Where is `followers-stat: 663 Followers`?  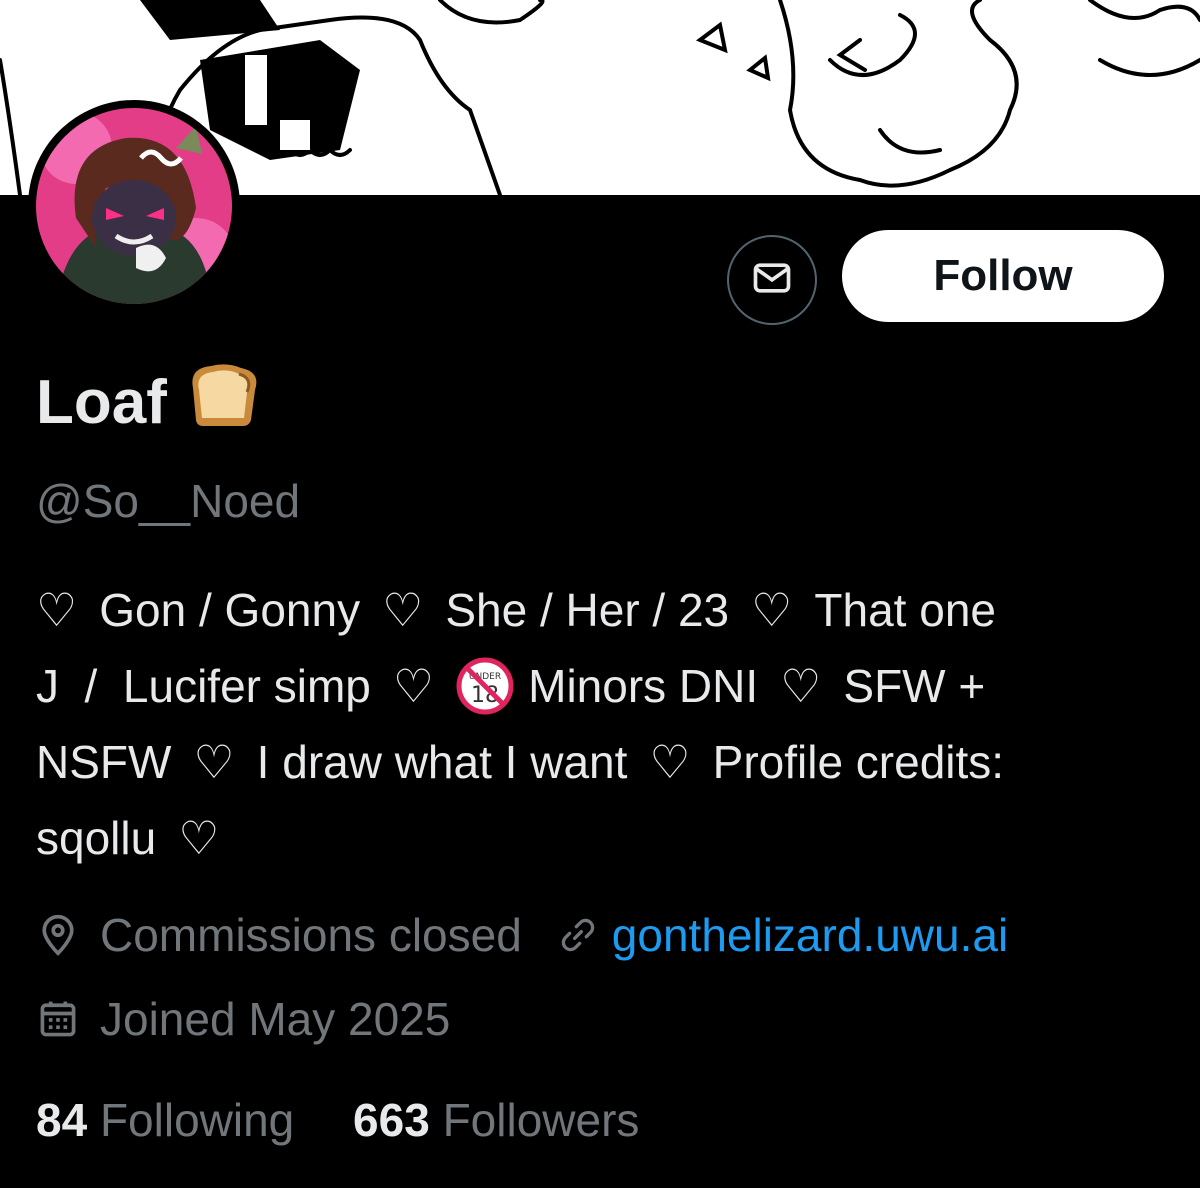 followers-stat: 663 Followers is located at coordinates (496, 1120).